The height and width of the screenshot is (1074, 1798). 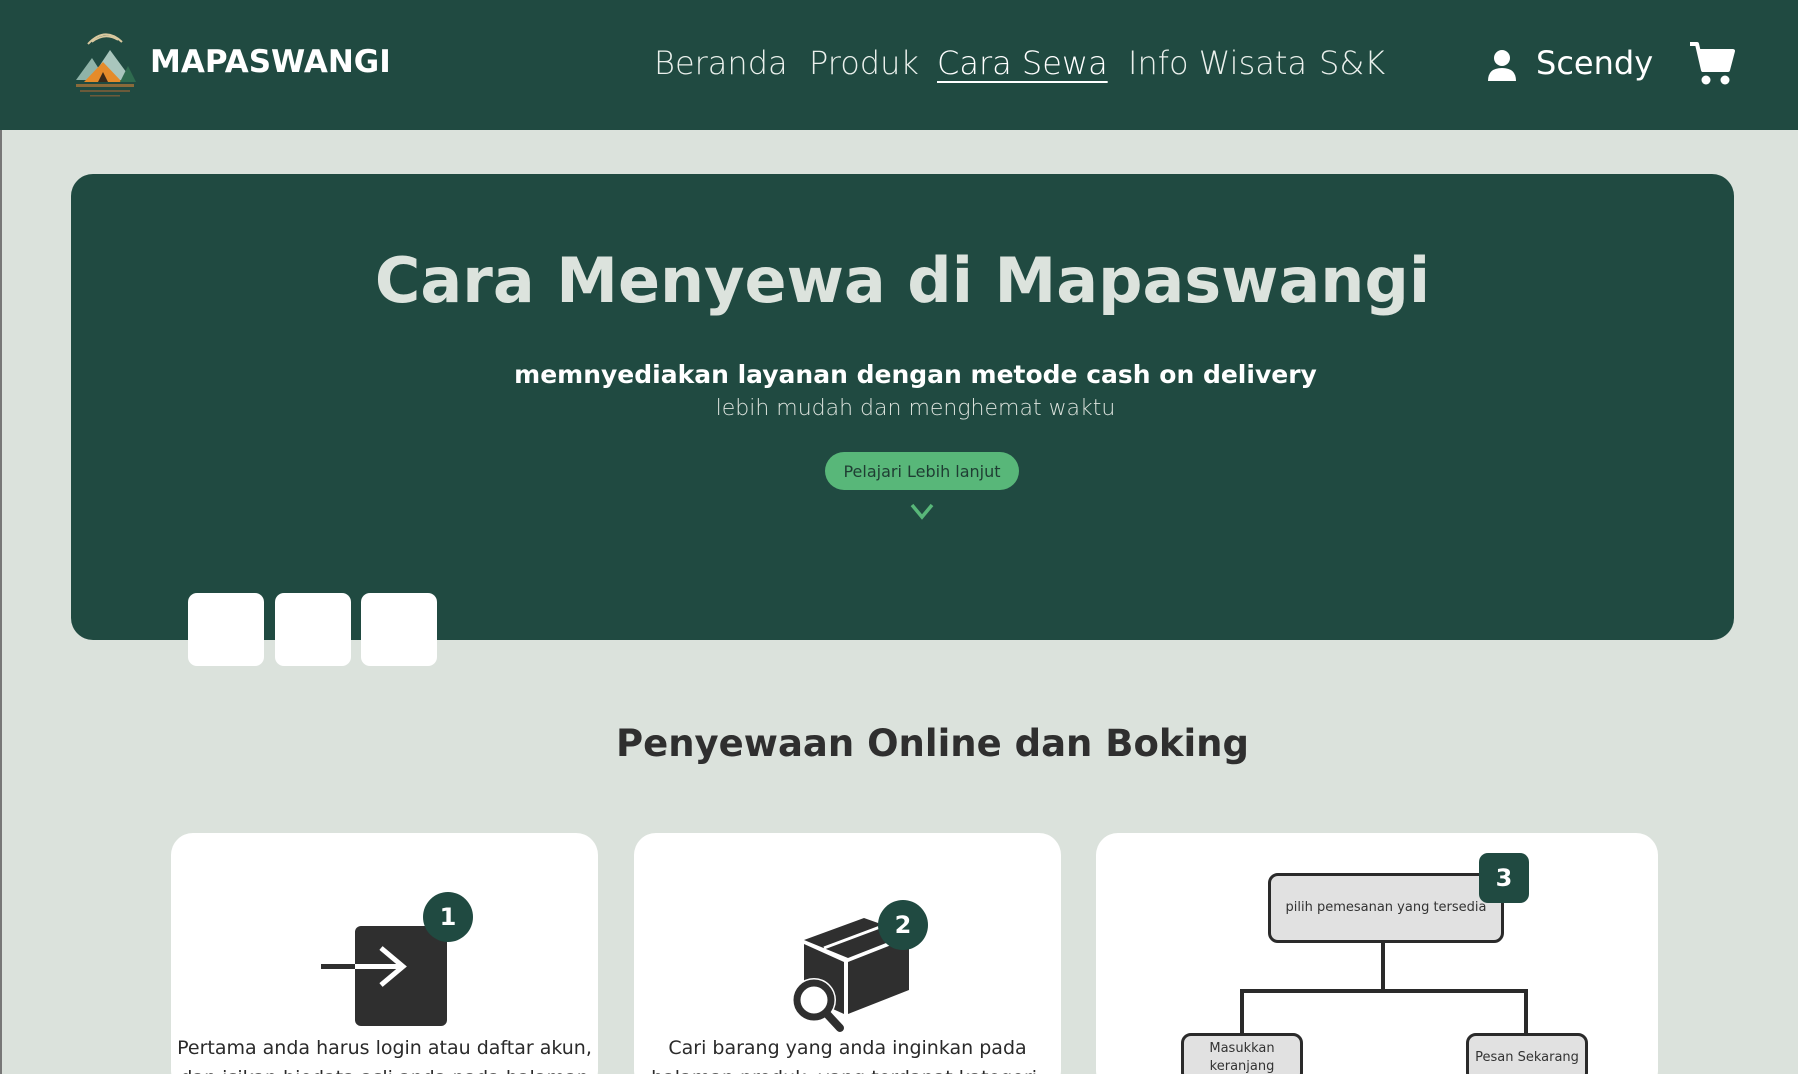 What do you see at coordinates (932, 743) in the screenshot?
I see `section-title: Penyewaan Online dan Boking` at bounding box center [932, 743].